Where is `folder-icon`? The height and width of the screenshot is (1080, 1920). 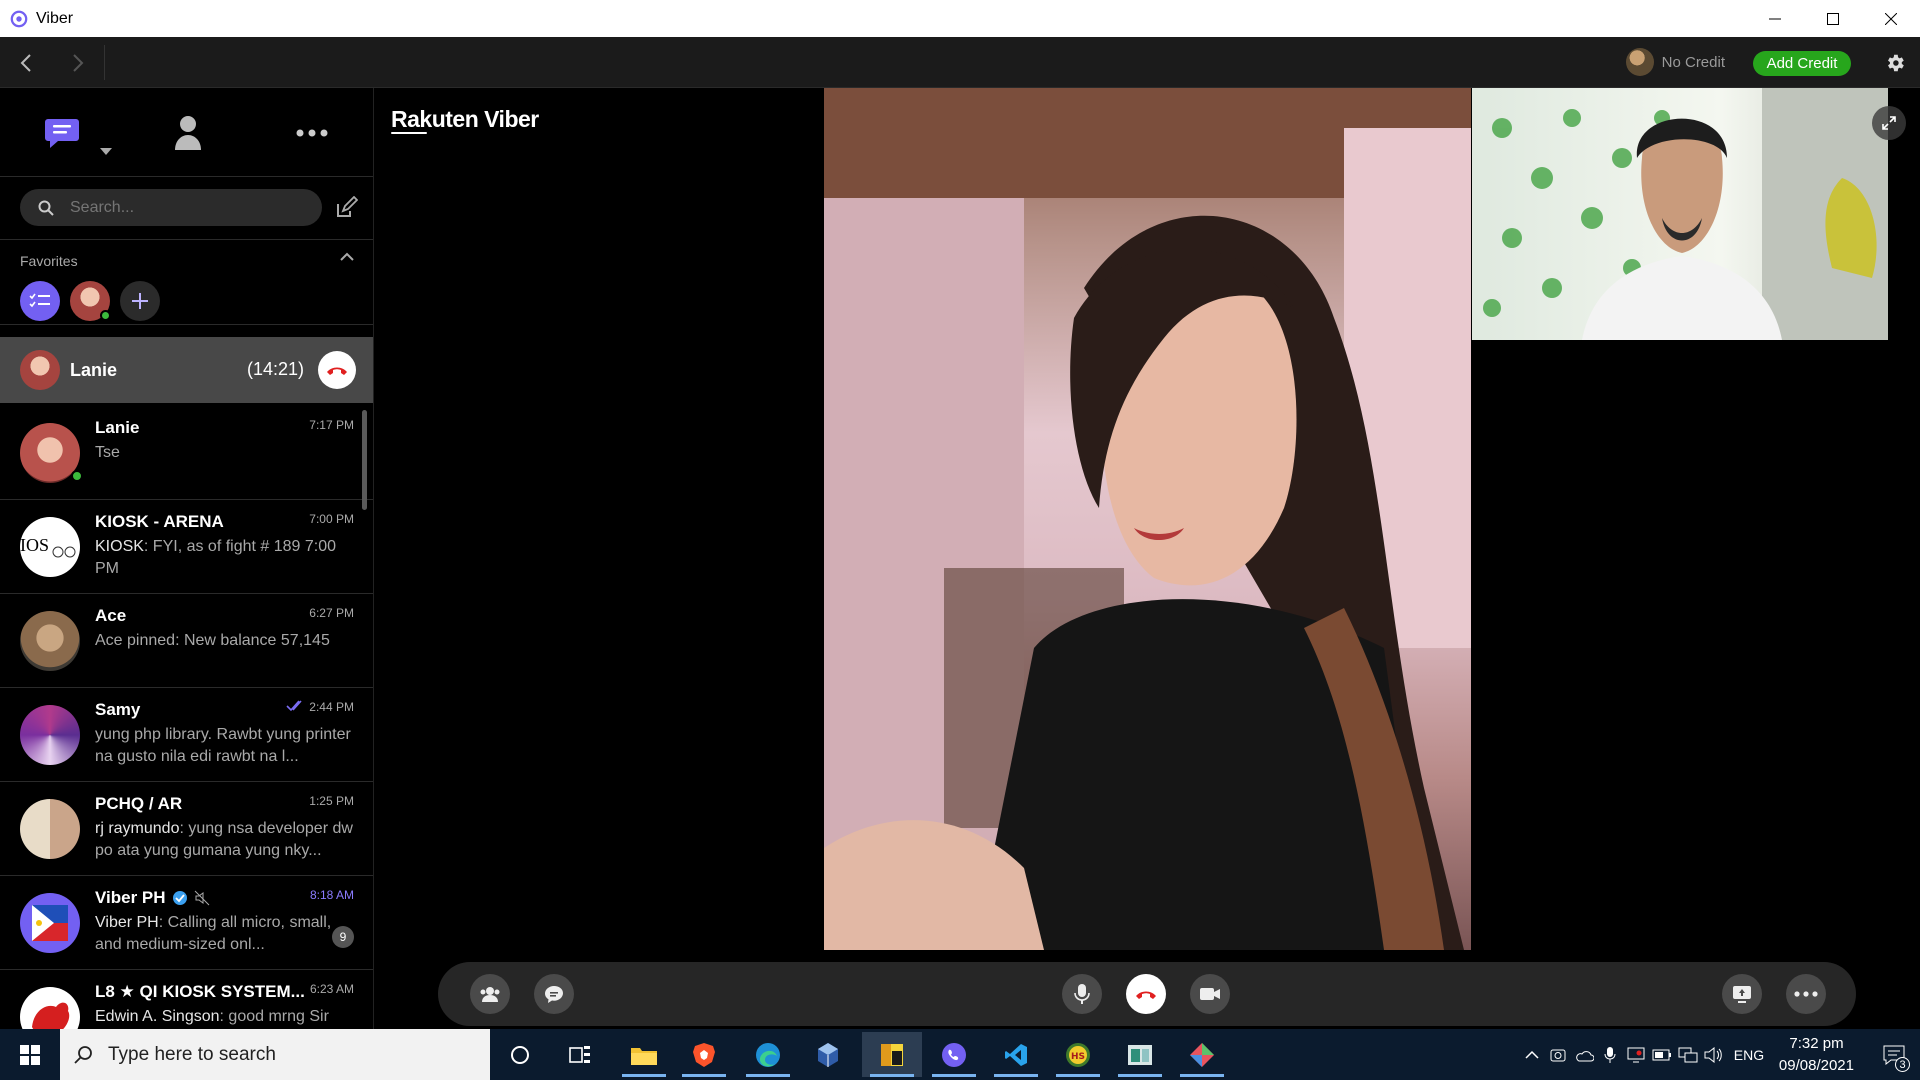
folder-icon is located at coordinates (644, 1056).